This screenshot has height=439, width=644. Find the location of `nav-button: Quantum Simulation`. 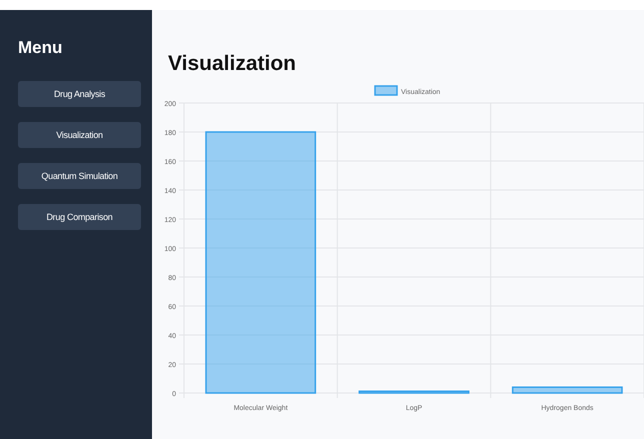

nav-button: Quantum Simulation is located at coordinates (79, 176).